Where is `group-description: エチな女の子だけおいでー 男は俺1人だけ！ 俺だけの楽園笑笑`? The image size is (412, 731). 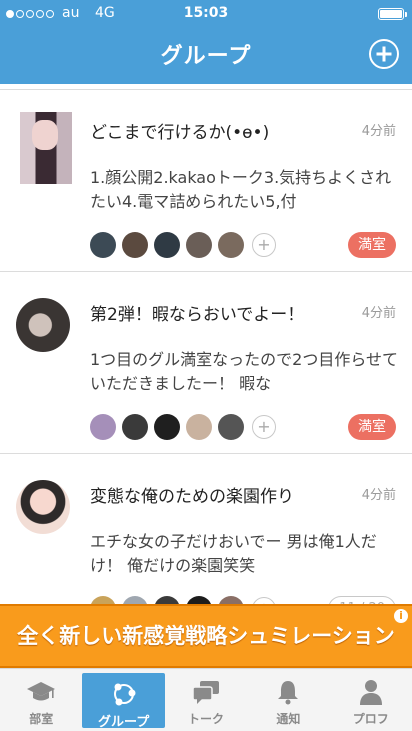
group-description: エチな女の子だけおいでー 男は俺1人だけ！ 俺だけの楽園笑笑 is located at coordinates (233, 553).